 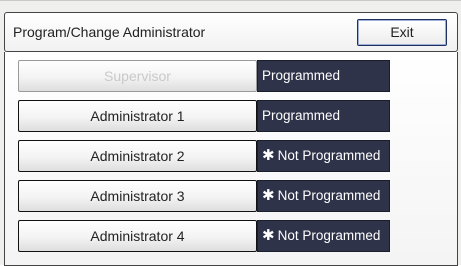 I want to click on administrator-4-button: Administrator 4, so click(x=137, y=236).